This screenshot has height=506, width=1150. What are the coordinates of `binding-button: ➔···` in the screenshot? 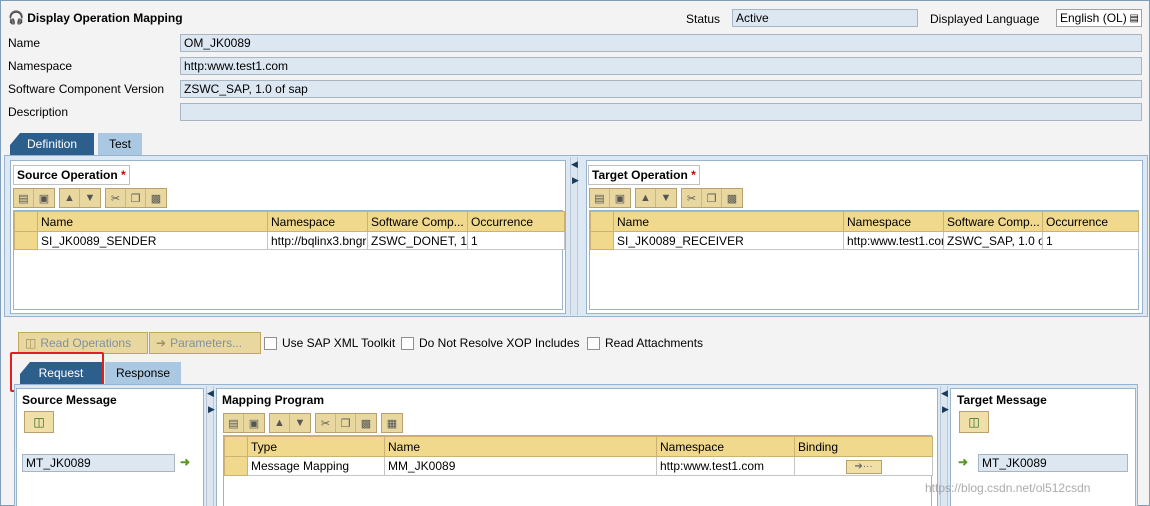 It's located at (863, 467).